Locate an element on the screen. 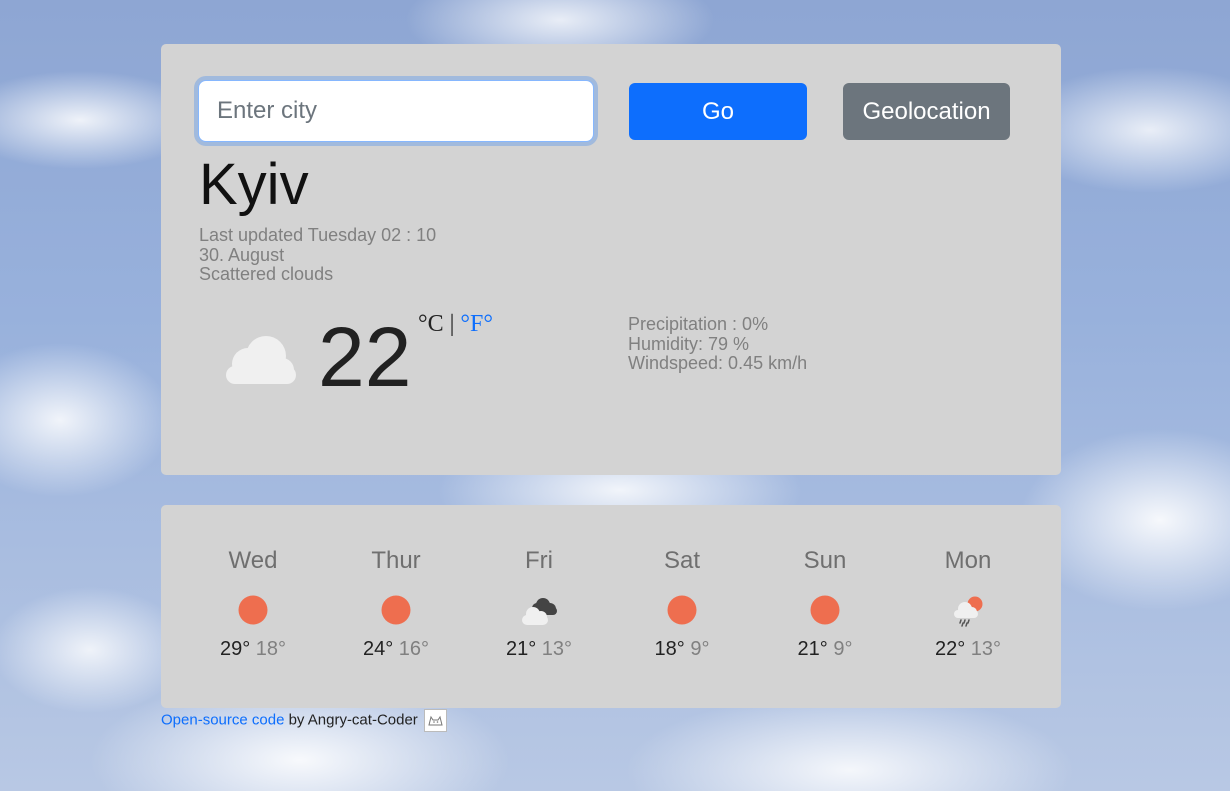  forecast-day: Fri 21° 13° is located at coordinates (539, 603).